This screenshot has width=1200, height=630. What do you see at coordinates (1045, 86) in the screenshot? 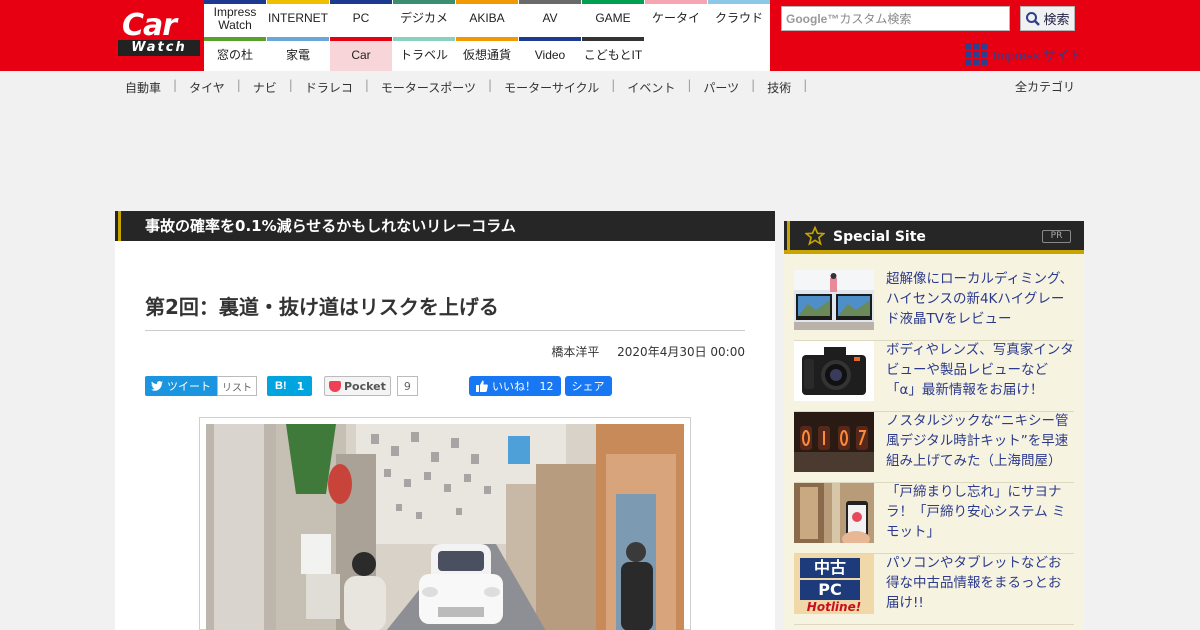
I see `all-categories-link: 全カテゴリ` at bounding box center [1045, 86].